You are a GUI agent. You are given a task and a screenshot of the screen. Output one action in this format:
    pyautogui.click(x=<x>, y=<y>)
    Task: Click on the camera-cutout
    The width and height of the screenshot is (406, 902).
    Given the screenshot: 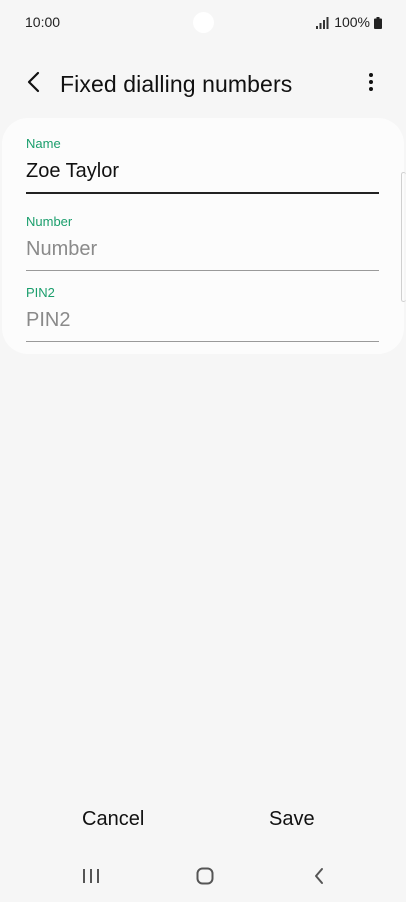 What is the action you would take?
    pyautogui.click(x=203, y=22)
    